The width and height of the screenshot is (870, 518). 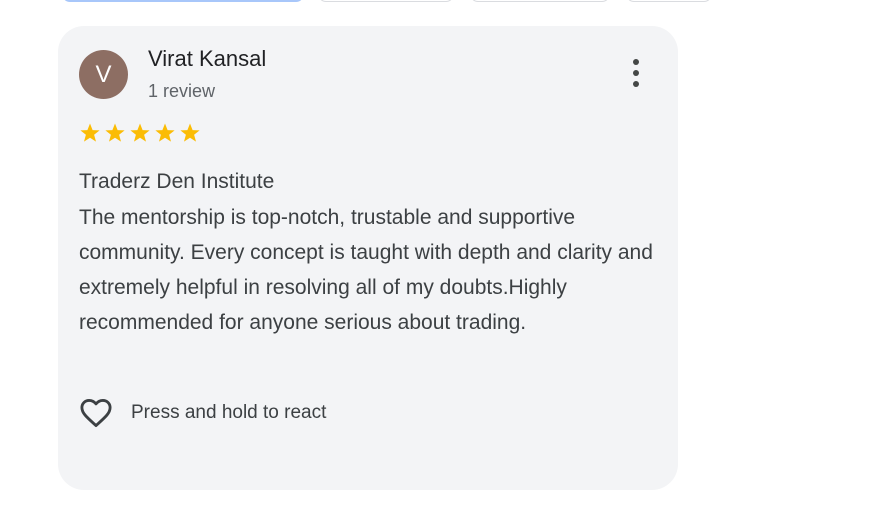 I want to click on reviewer-name: Virat Kansal, so click(x=207, y=59).